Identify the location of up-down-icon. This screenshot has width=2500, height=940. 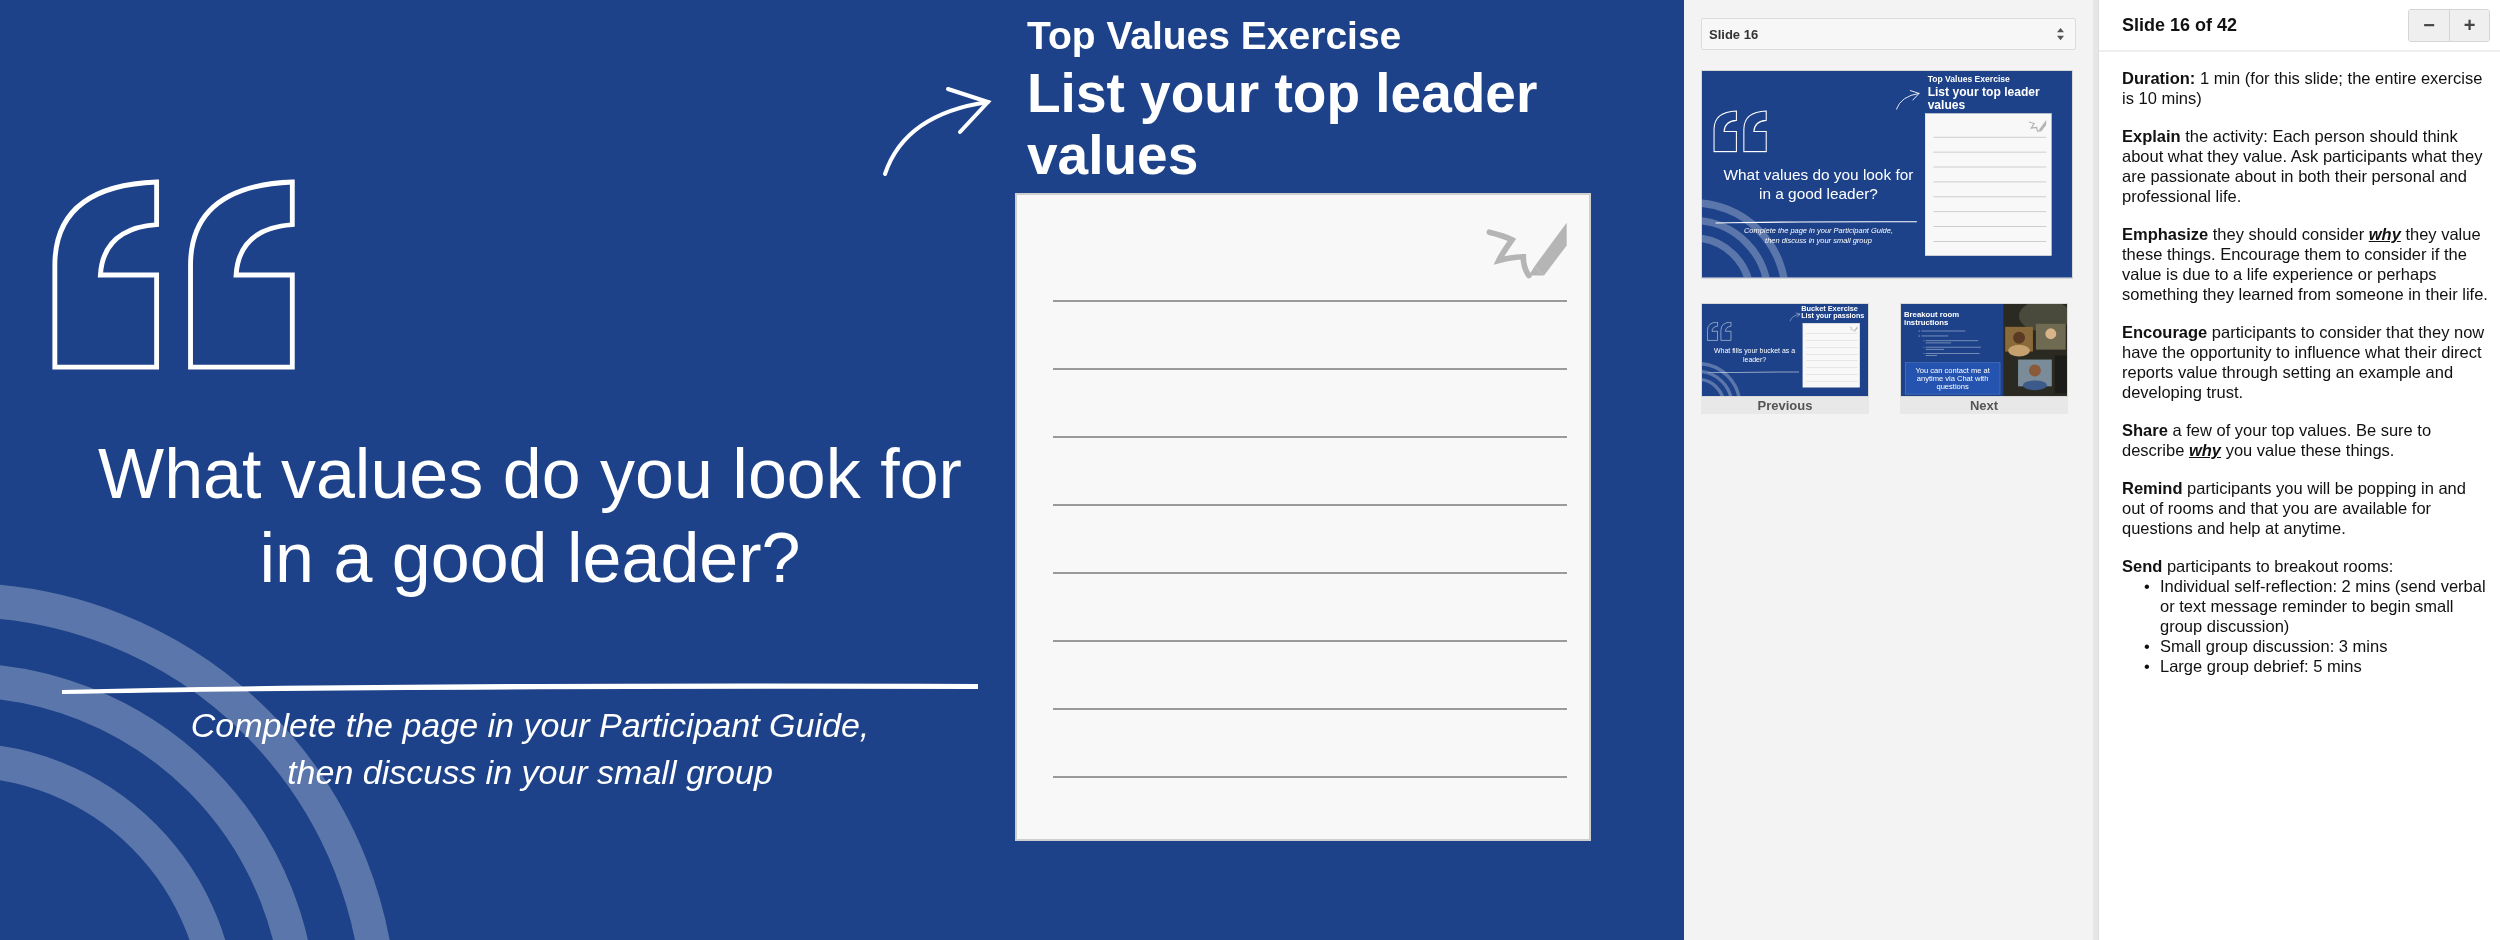
(2060, 34).